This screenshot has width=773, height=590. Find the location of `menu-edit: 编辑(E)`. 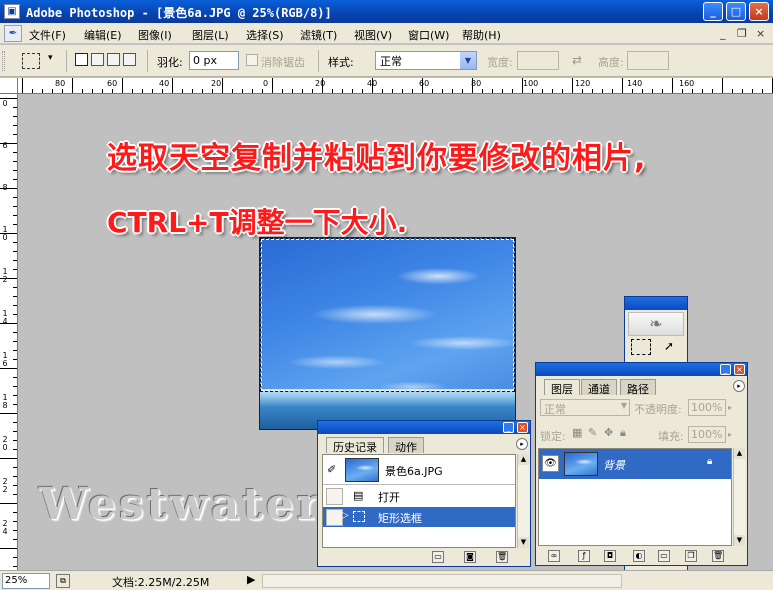

menu-edit: 编辑(E) is located at coordinates (103, 35).